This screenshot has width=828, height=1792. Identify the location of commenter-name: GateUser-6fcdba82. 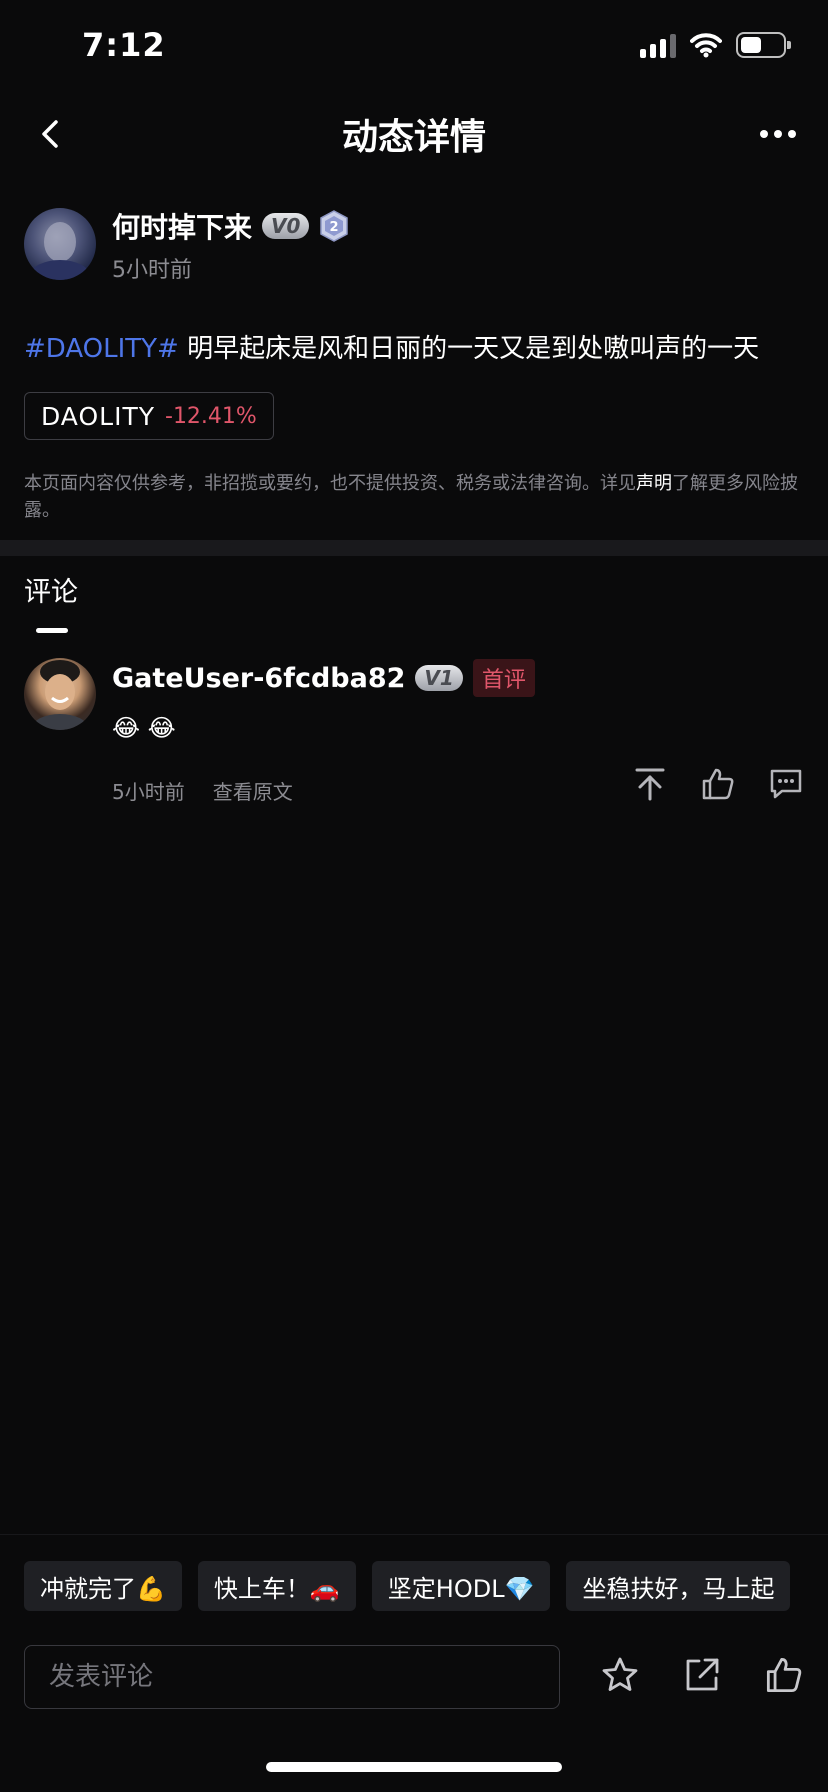
(258, 678).